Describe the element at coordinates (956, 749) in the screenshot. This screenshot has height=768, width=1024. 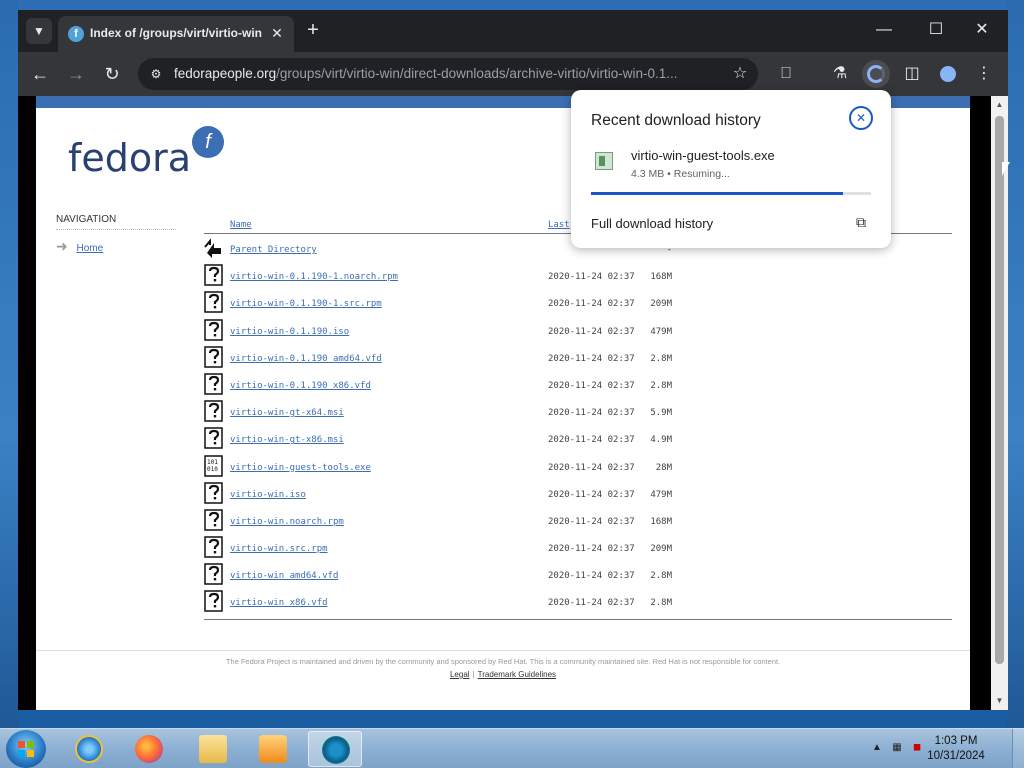
I see `system-clock: 1:03 PM 10/31/2024` at that location.